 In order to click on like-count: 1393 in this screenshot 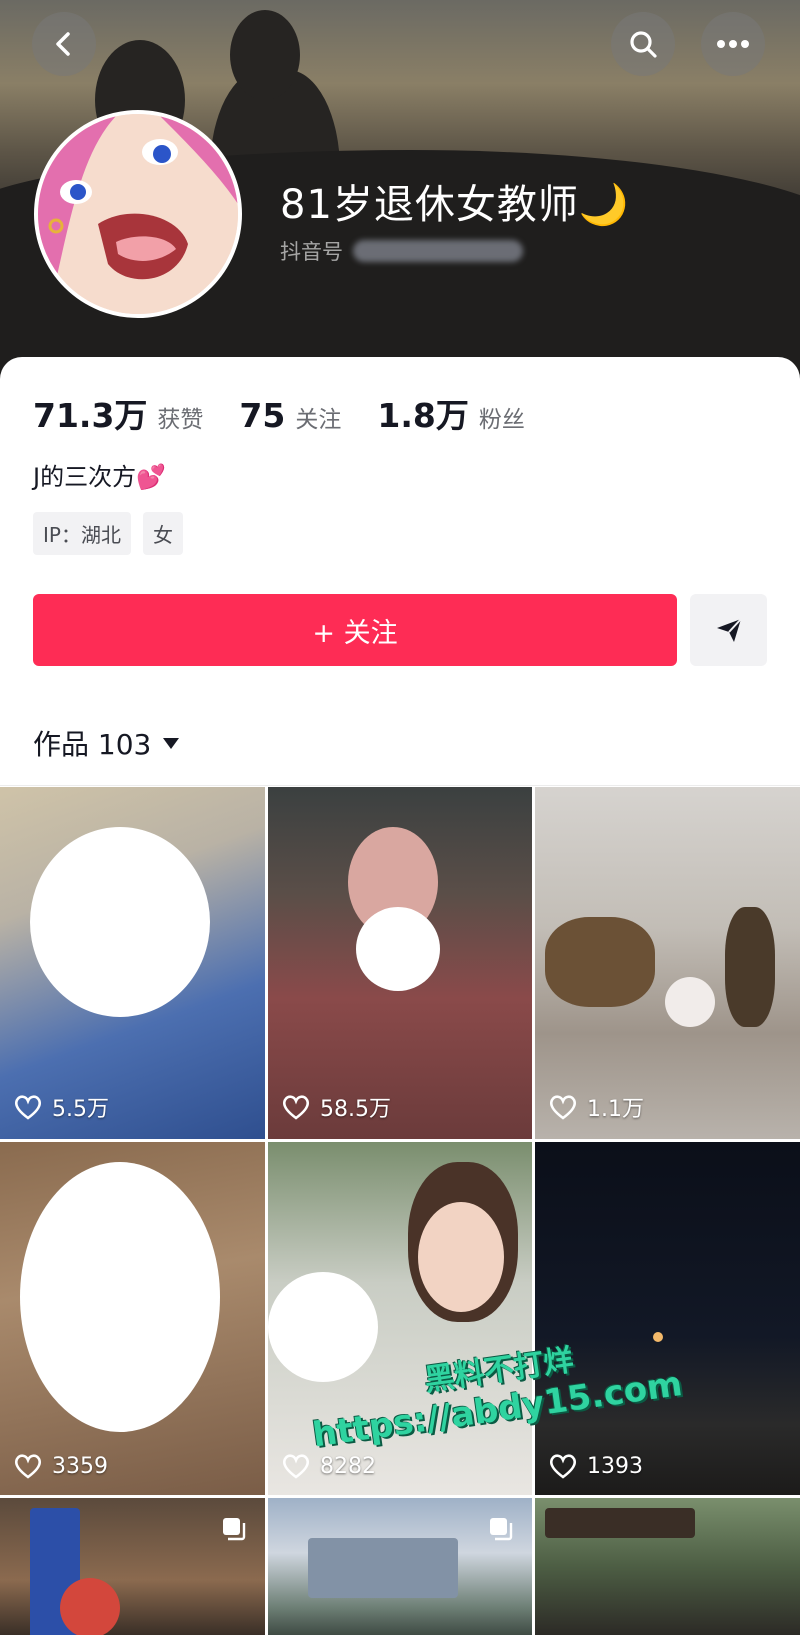, I will do `click(596, 1466)`.